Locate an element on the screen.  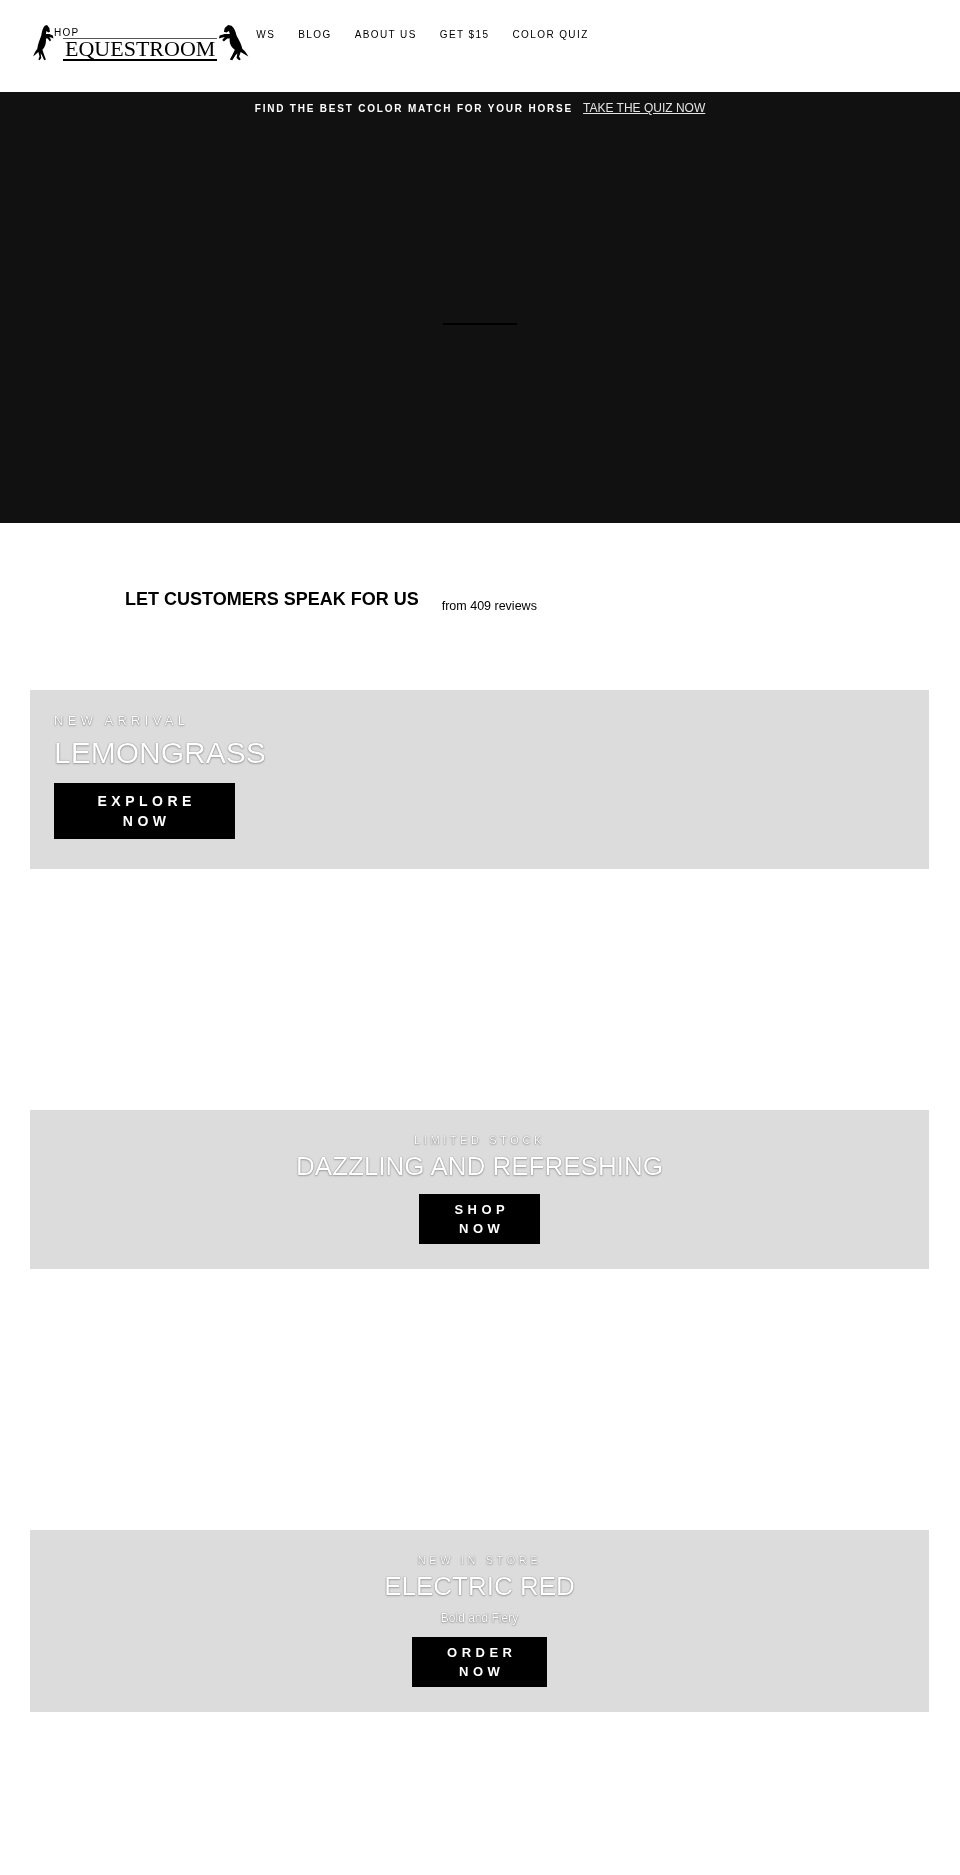
nav-link: WS is located at coordinates (266, 35).